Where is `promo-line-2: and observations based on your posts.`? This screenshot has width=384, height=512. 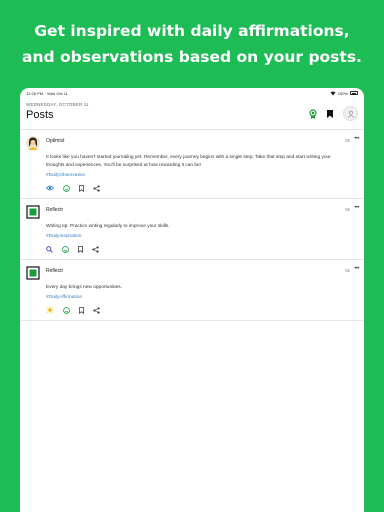
promo-line-2: and observations based on your posts. is located at coordinates (192, 57).